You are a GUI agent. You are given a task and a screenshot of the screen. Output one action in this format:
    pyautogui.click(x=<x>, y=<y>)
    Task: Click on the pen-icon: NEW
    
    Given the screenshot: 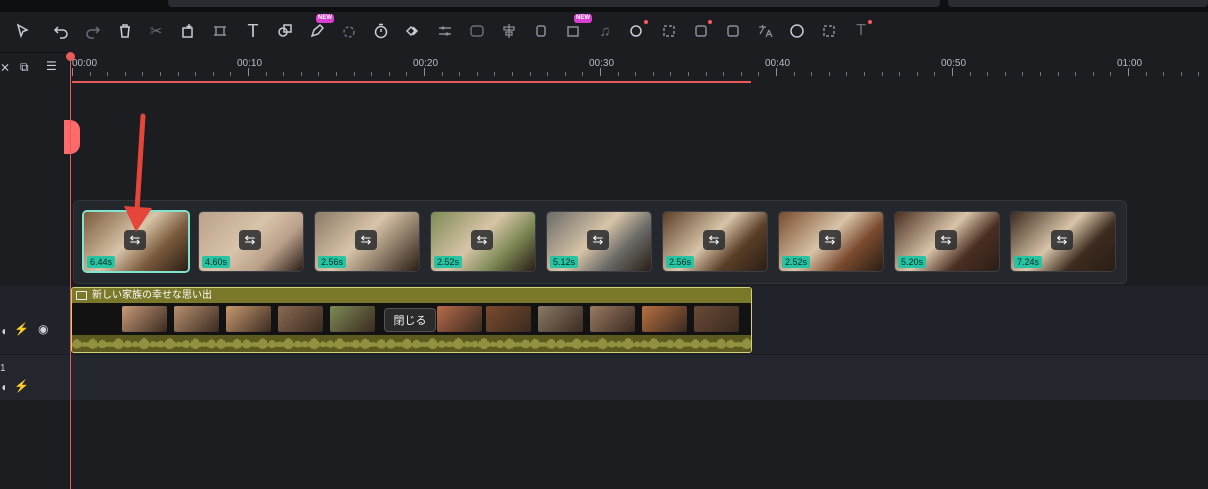 What is the action you would take?
    pyautogui.click(x=319, y=29)
    